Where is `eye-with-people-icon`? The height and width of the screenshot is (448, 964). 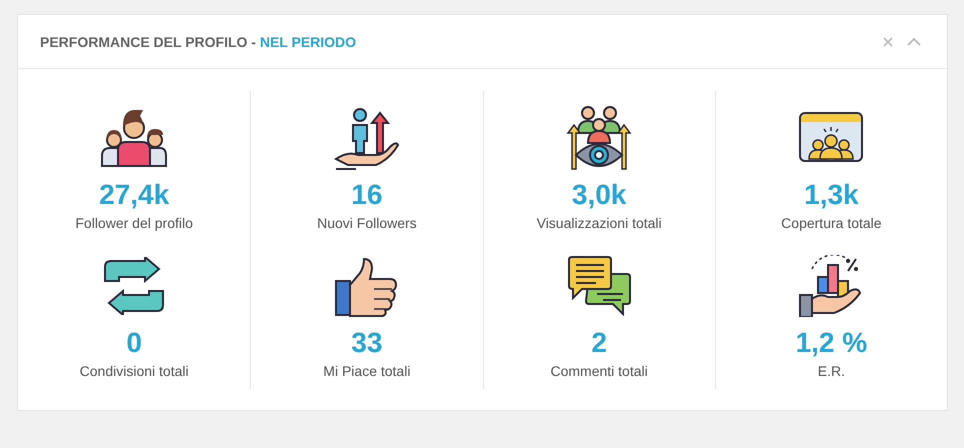 eye-with-people-icon is located at coordinates (599, 138).